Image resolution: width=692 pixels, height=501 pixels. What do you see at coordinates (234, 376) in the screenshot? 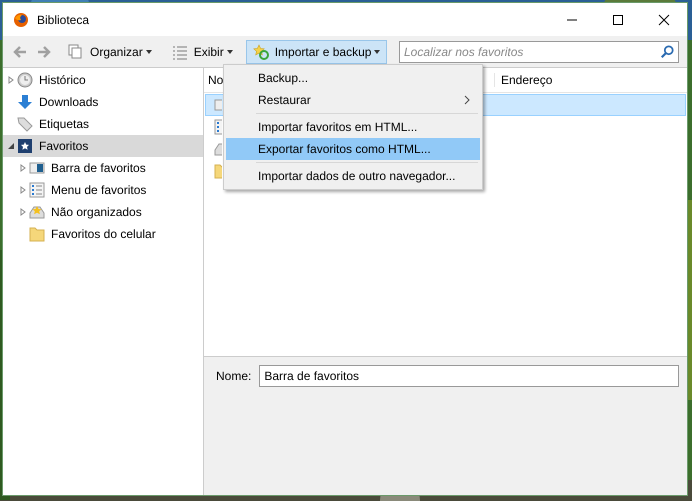
I see `name-label: Nome:` at bounding box center [234, 376].